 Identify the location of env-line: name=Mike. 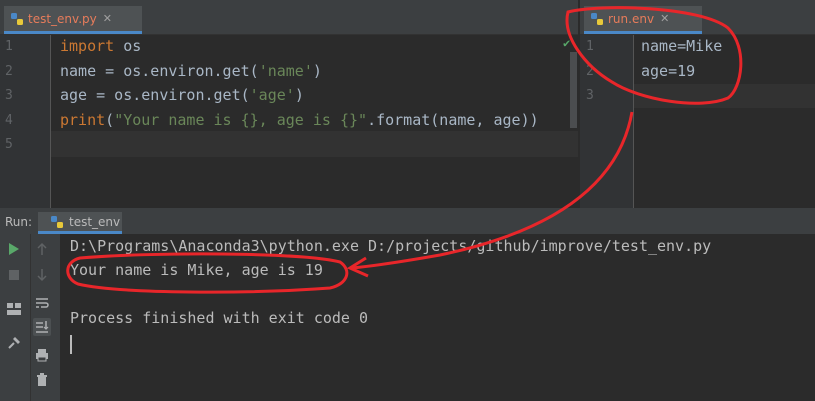
(682, 46).